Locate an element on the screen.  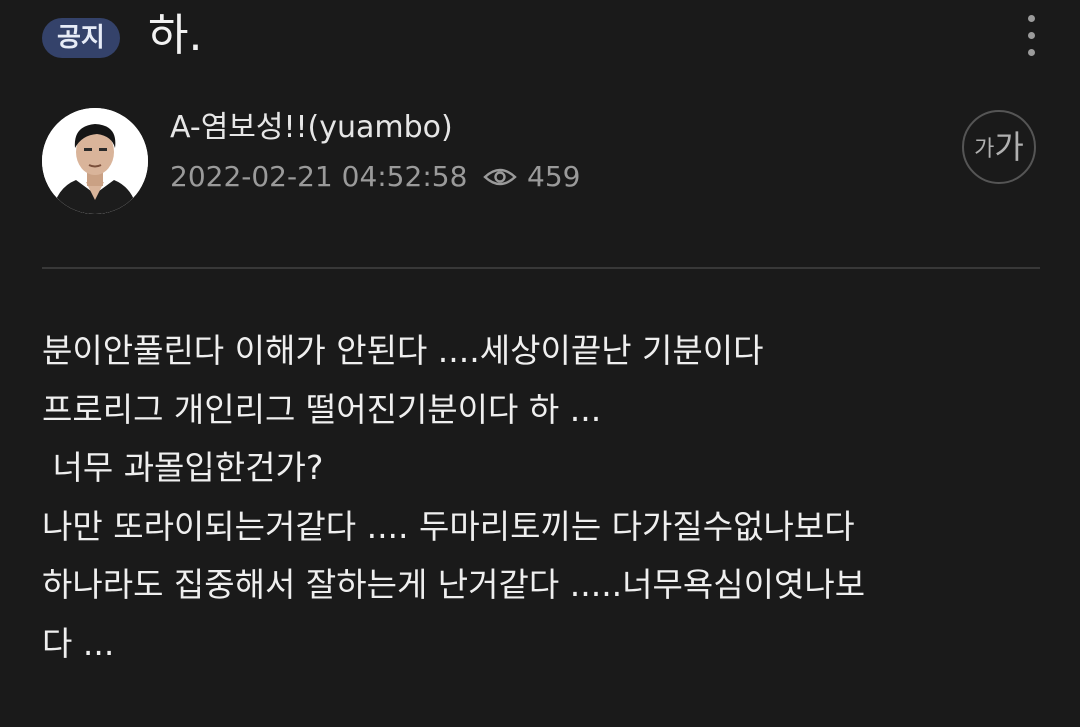
more-options-button is located at coordinates (1032, 36).